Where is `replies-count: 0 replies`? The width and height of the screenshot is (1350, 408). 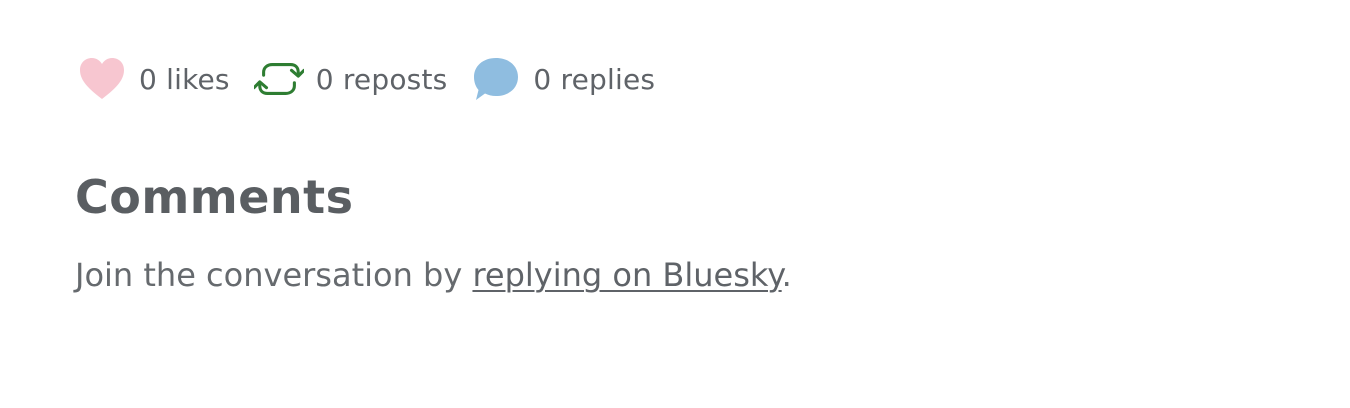 replies-count: 0 replies is located at coordinates (594, 79).